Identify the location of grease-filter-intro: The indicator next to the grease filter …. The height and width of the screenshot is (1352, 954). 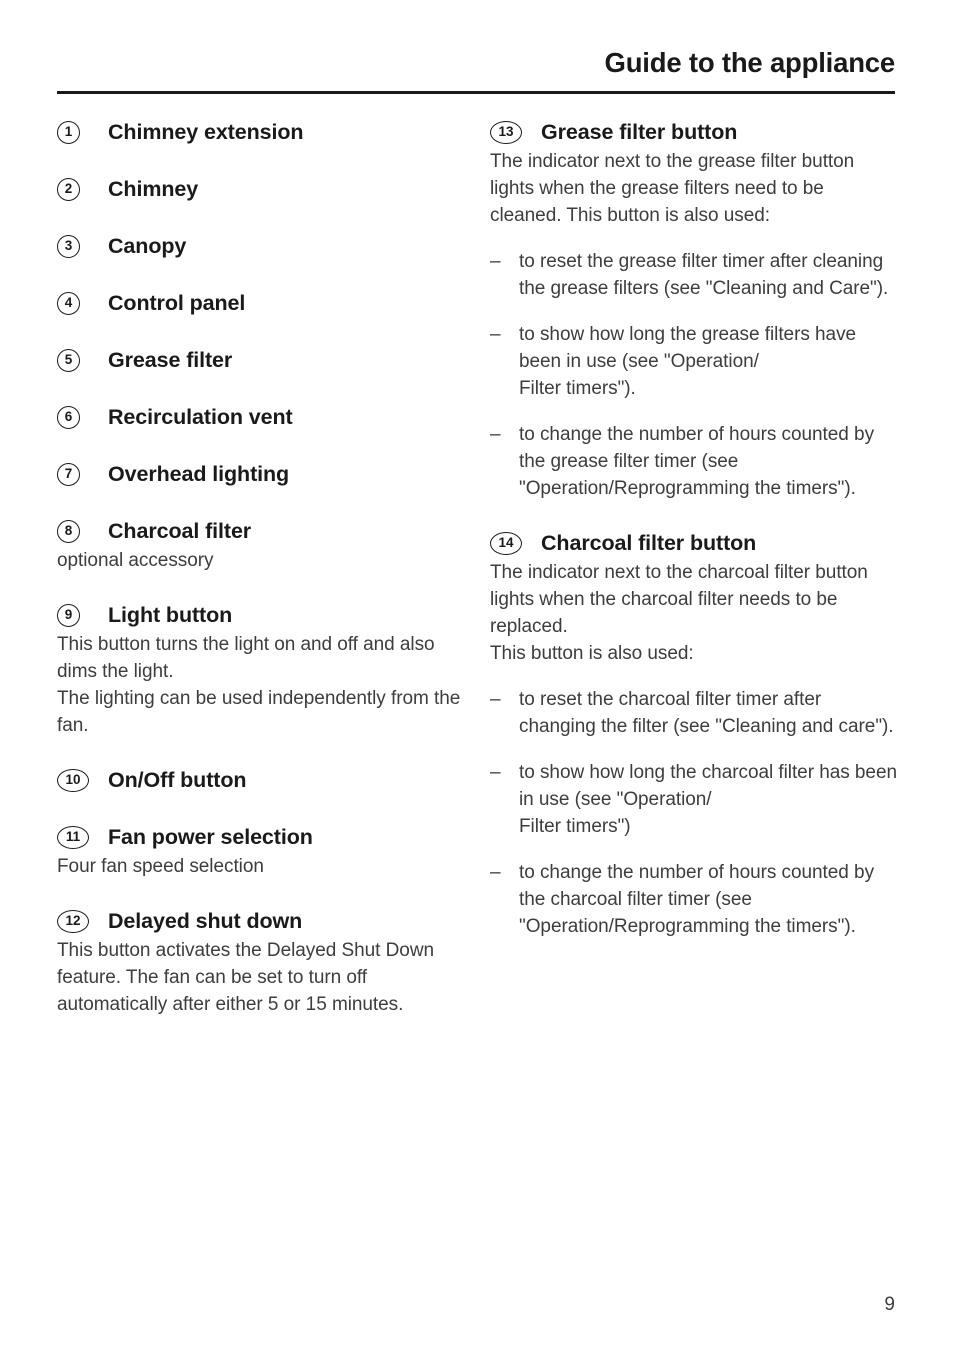
(672, 188).